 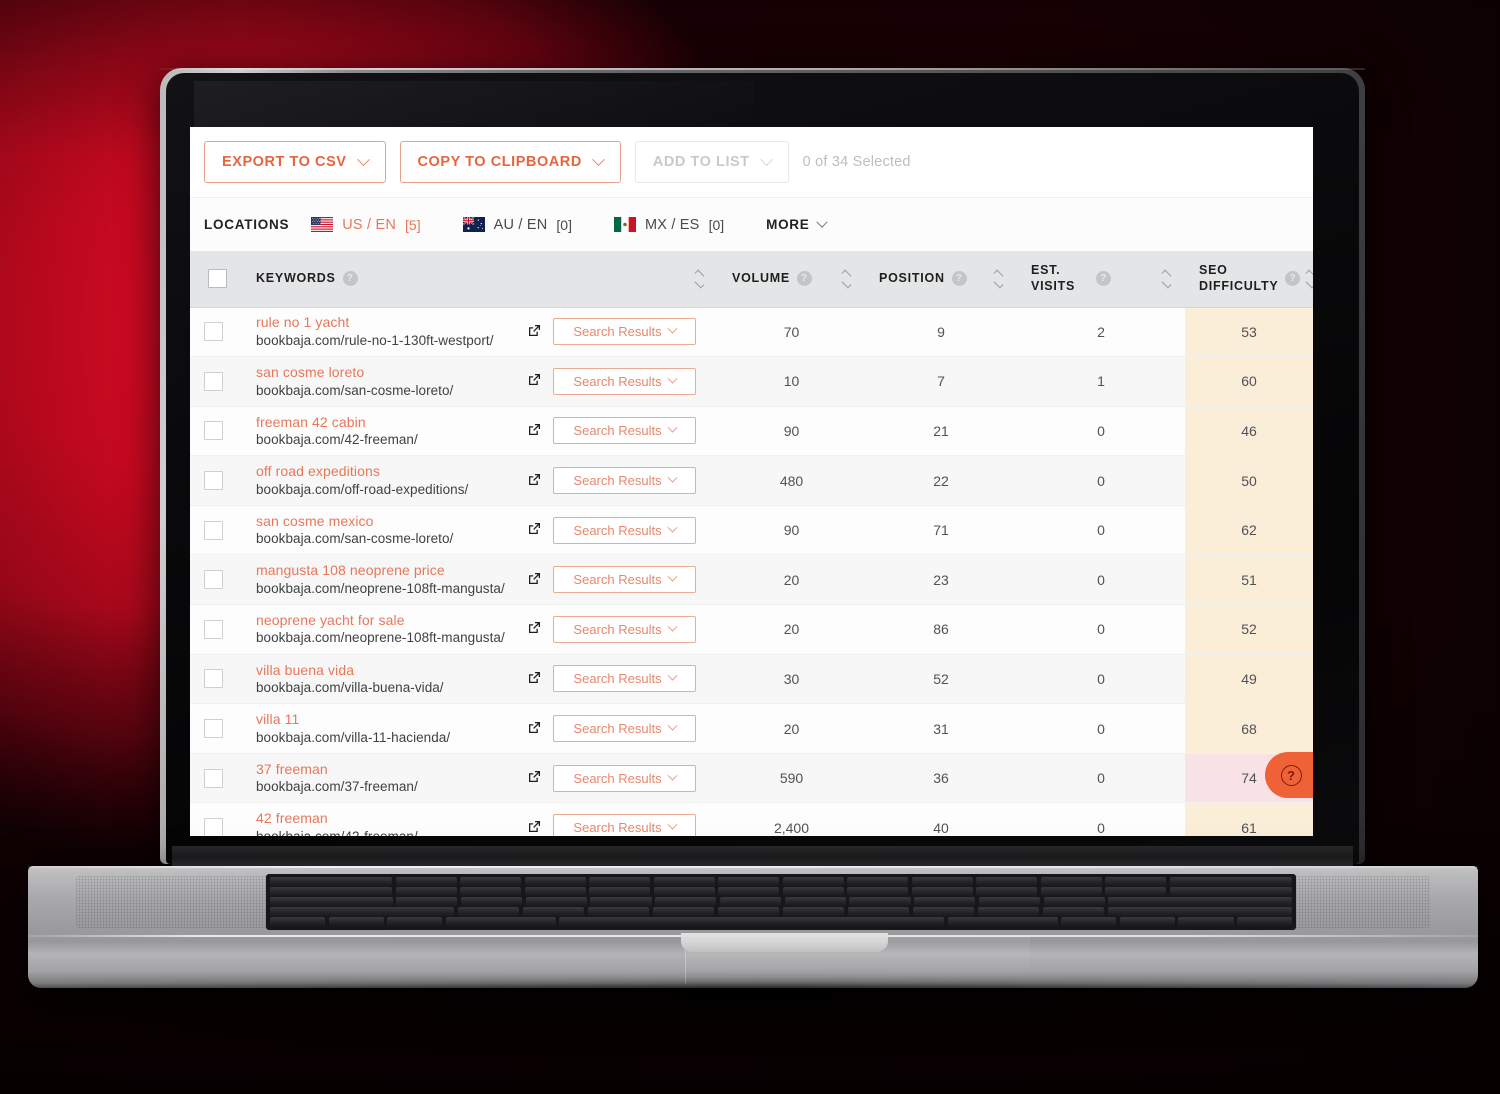 What do you see at coordinates (337, 440) in the screenshot?
I see `keyword-url: bookbaja.com/42-freeman/` at bounding box center [337, 440].